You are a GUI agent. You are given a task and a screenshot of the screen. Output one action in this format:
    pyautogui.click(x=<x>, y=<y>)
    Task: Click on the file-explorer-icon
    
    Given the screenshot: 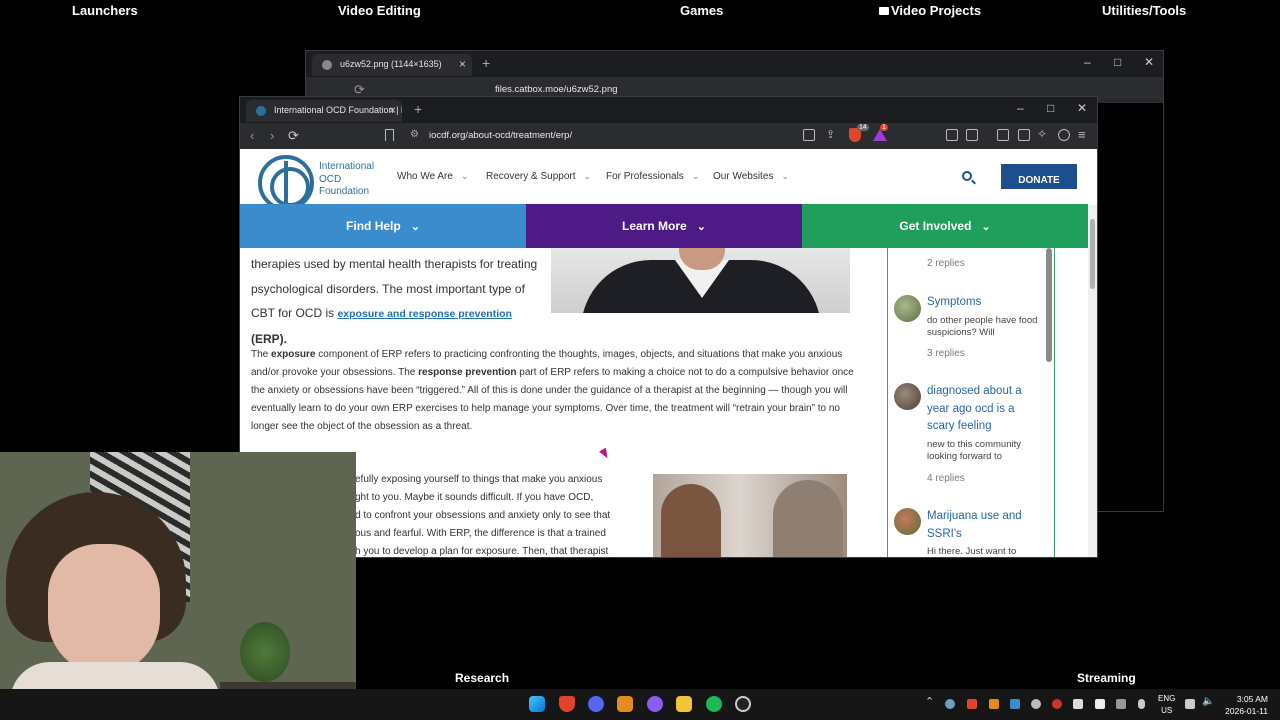 What is the action you would take?
    pyautogui.click(x=684, y=704)
    